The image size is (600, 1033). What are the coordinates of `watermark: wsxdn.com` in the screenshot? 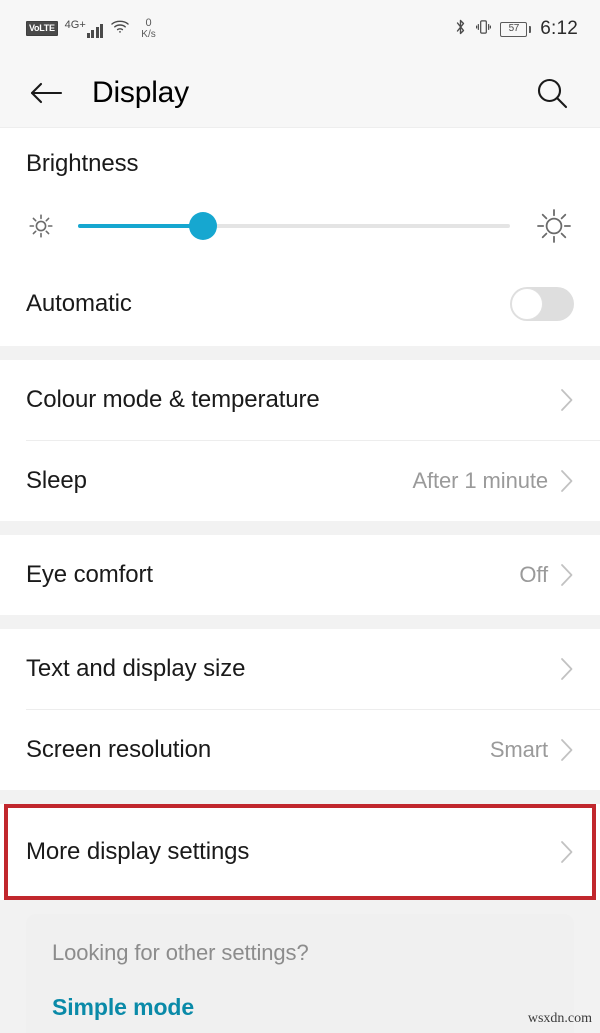 It's located at (559, 1018).